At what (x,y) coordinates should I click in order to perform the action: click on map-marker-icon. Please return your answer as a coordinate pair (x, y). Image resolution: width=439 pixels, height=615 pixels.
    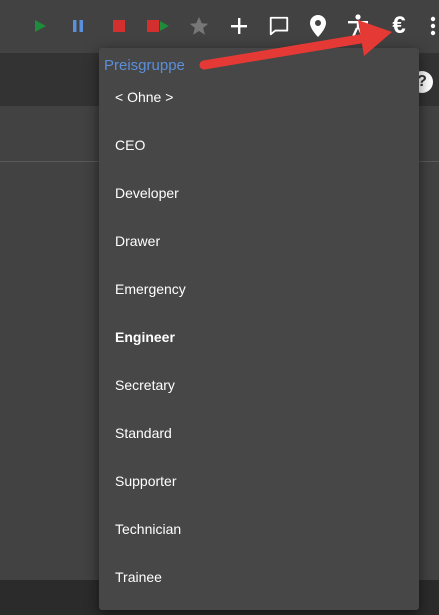
    Looking at the image, I should click on (318, 26).